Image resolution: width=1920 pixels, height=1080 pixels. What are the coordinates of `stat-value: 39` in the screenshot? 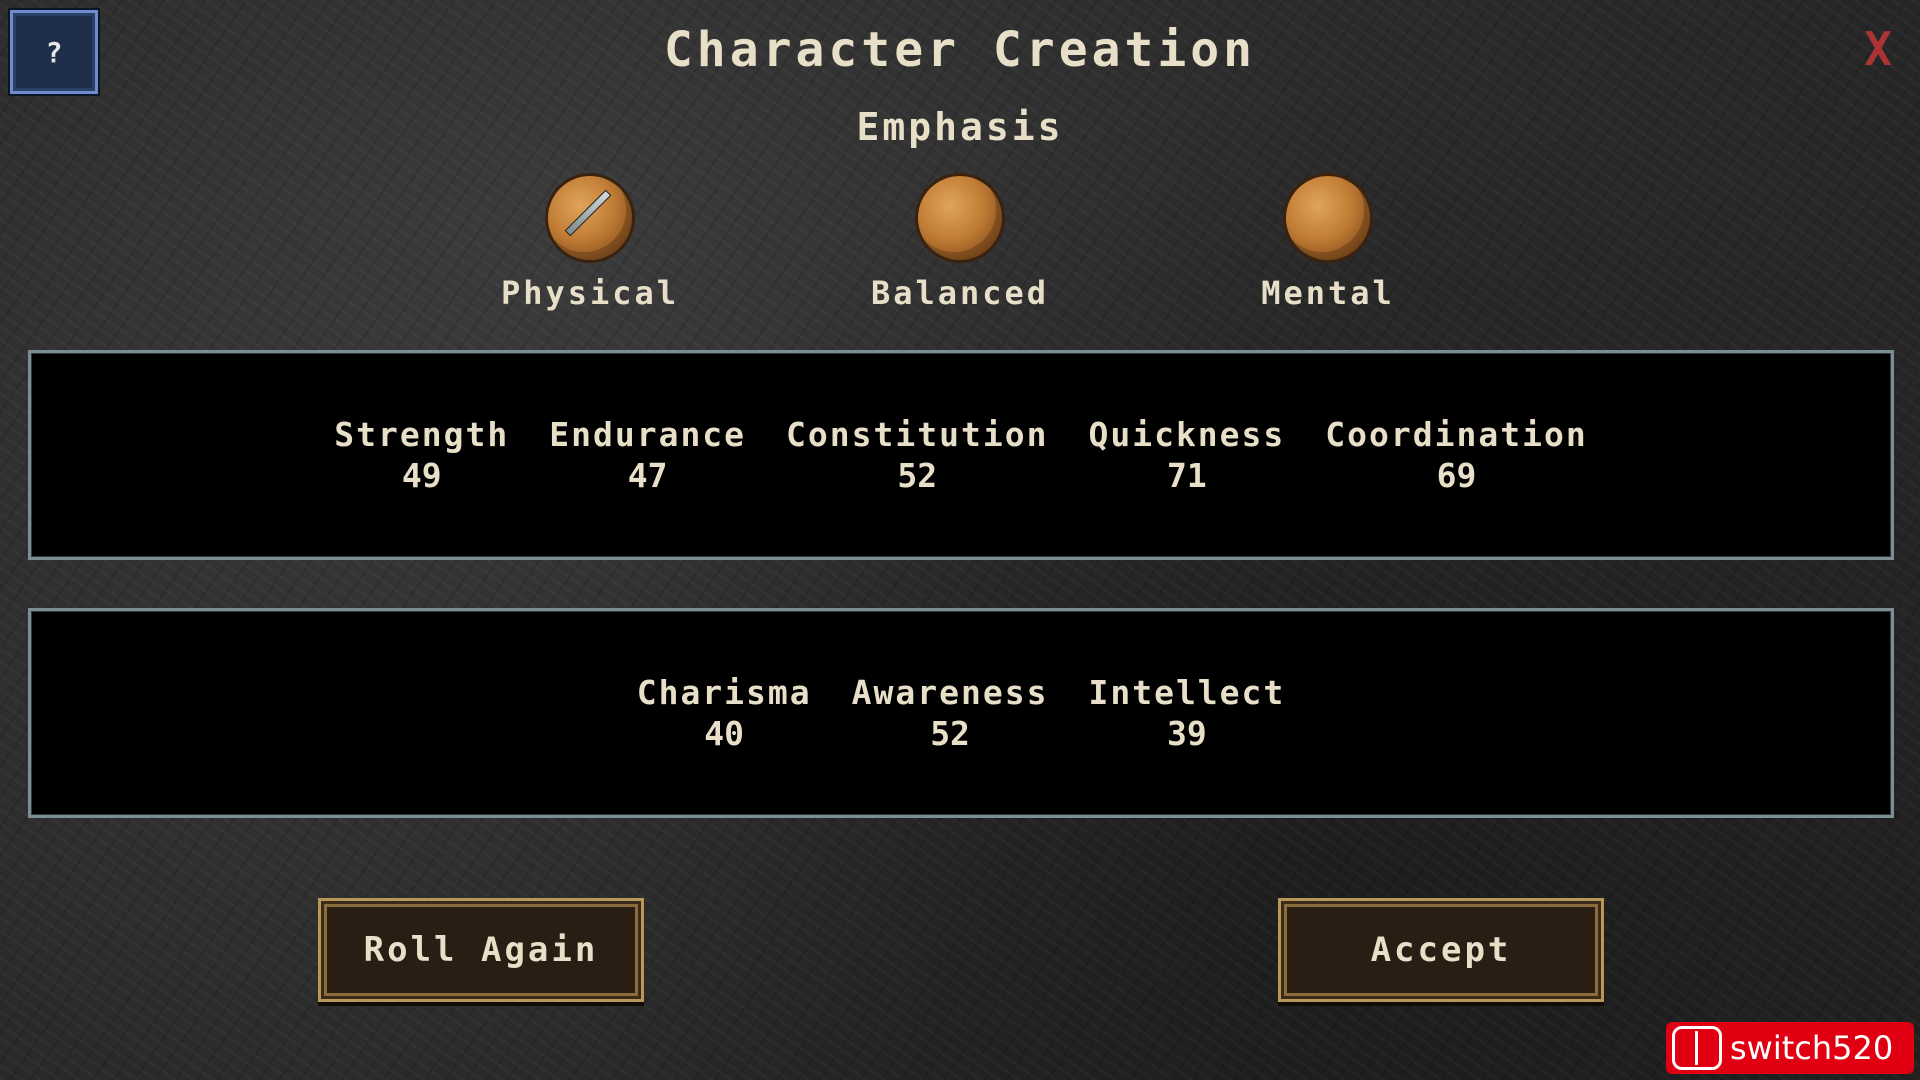 It's located at (1187, 733).